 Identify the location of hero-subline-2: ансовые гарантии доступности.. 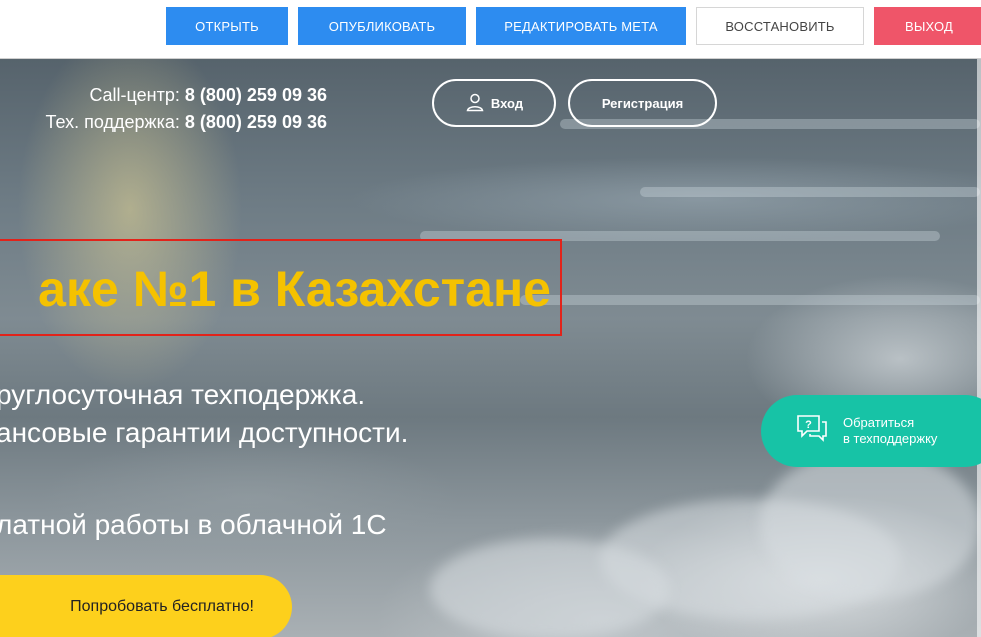
(204, 432).